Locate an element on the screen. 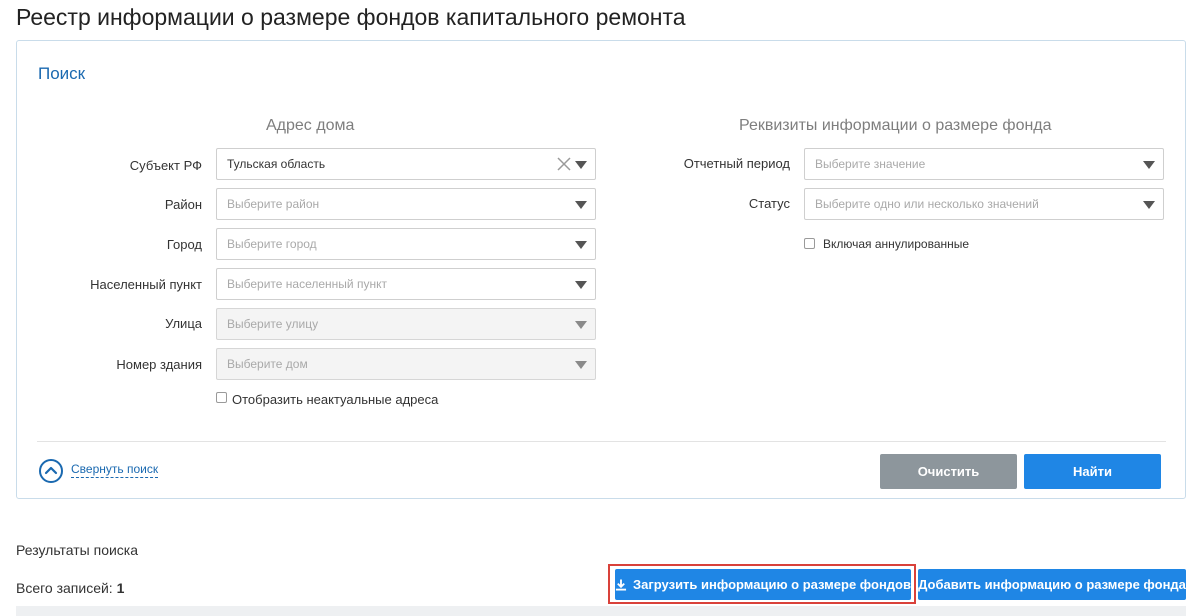 The width and height of the screenshot is (1200, 616). divider is located at coordinates (601, 441).